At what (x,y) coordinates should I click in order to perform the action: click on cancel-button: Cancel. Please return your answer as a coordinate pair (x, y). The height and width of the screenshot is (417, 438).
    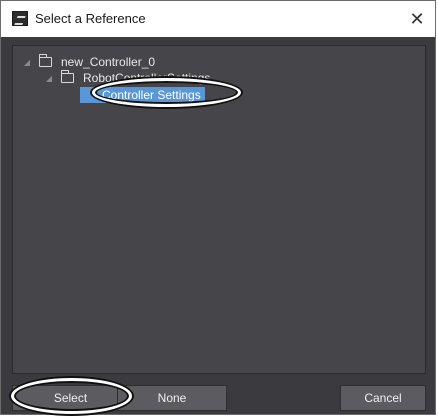
    Looking at the image, I should click on (383, 398).